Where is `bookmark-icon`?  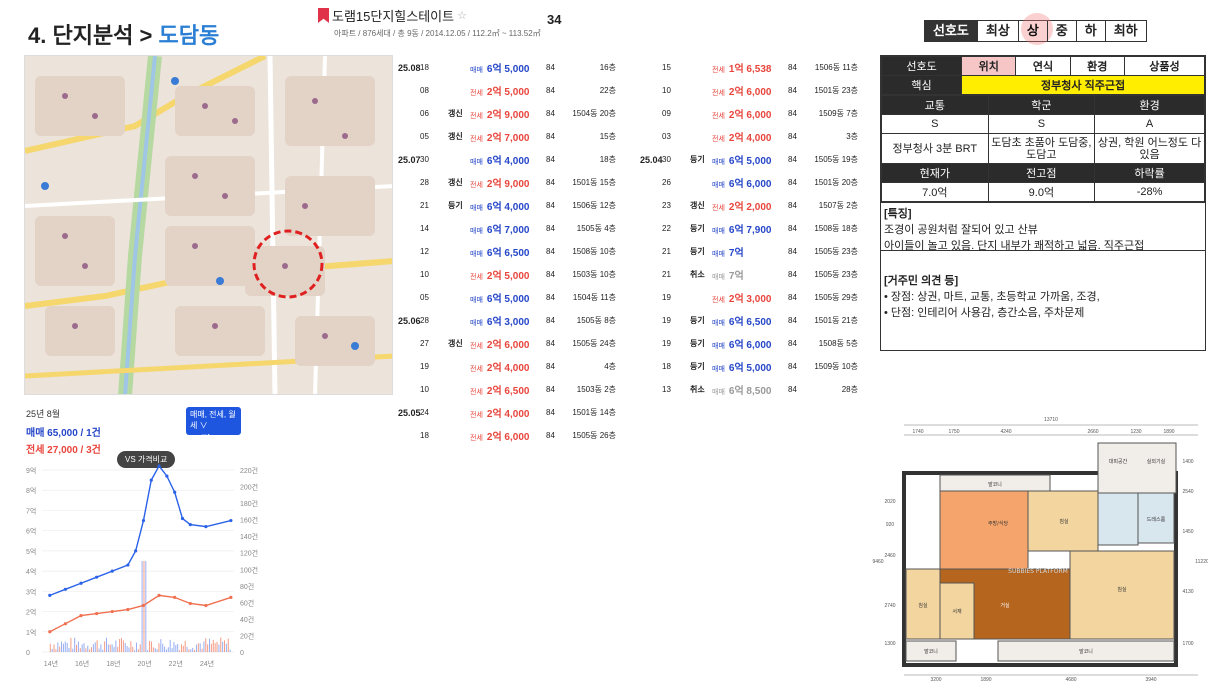 bookmark-icon is located at coordinates (323, 15).